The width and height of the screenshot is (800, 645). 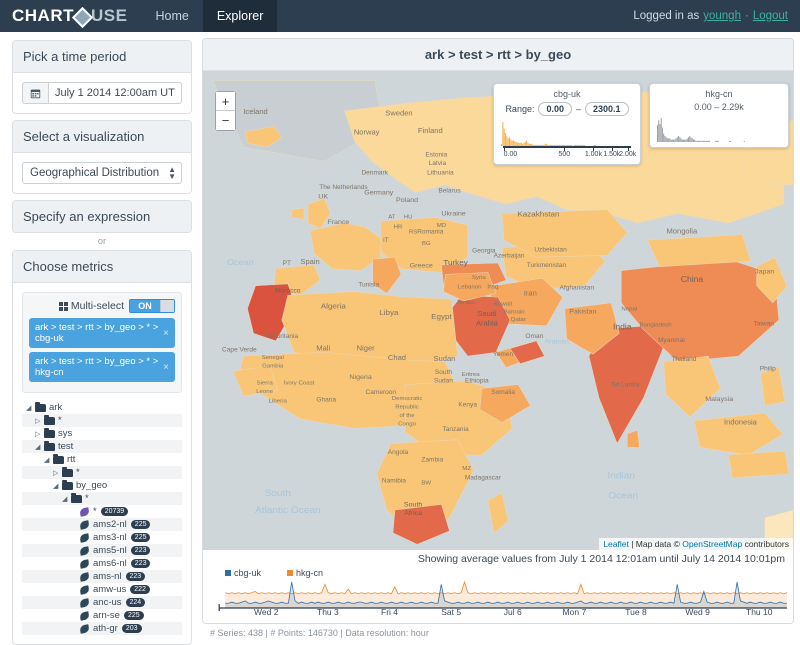 I want to click on map-label: MZ, so click(x=466, y=469).